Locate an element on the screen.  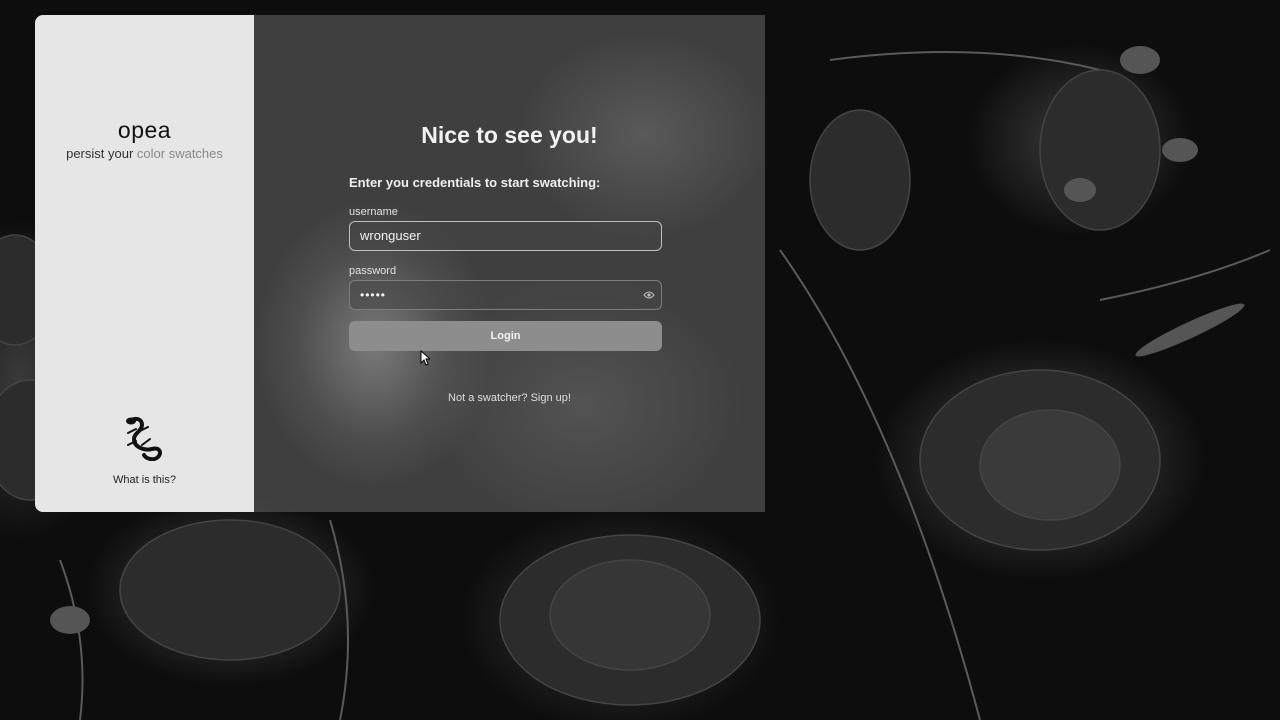
tagline-start: persist your is located at coordinates (101, 153).